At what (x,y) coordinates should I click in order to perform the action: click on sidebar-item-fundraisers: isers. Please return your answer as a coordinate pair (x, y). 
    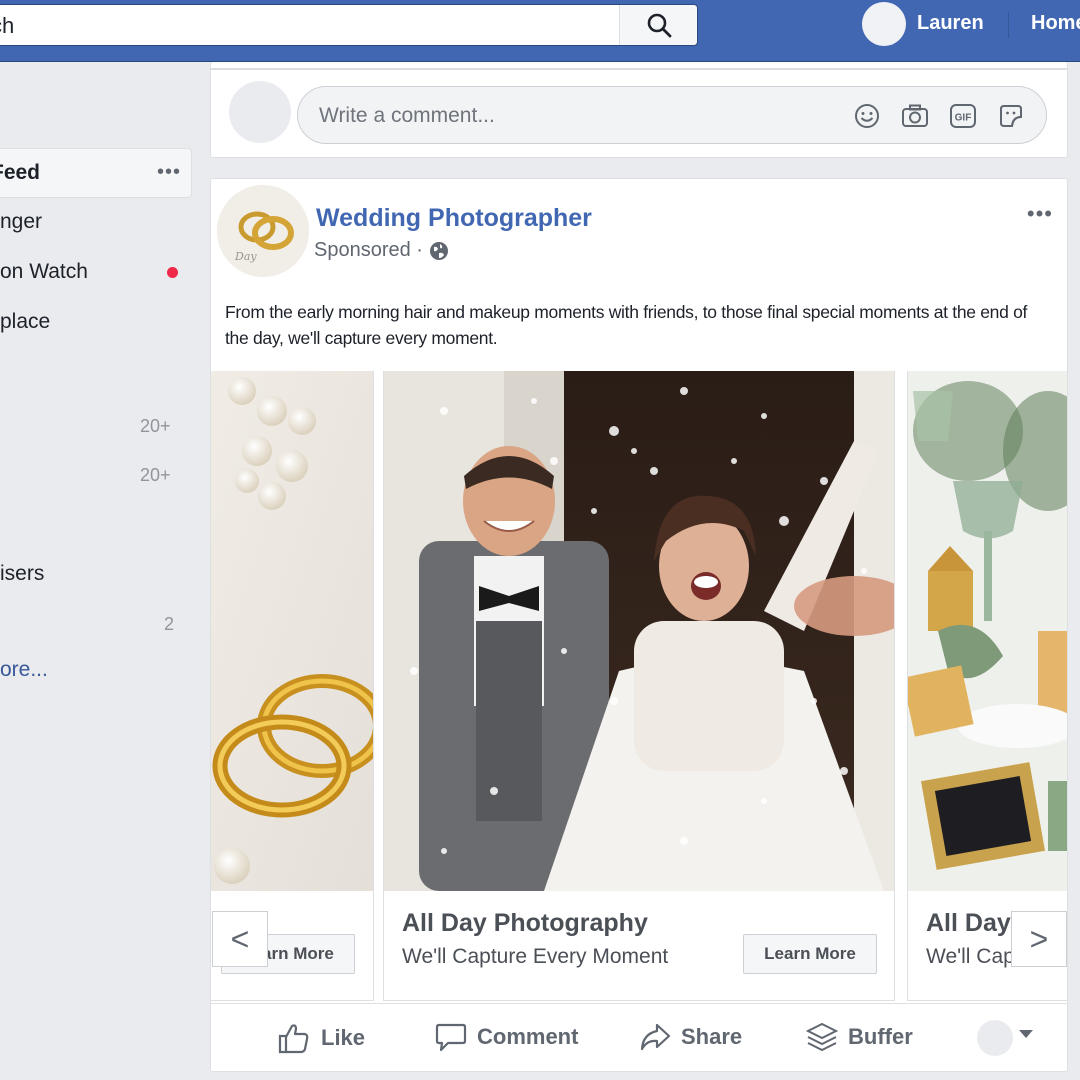
    Looking at the image, I should click on (22, 574).